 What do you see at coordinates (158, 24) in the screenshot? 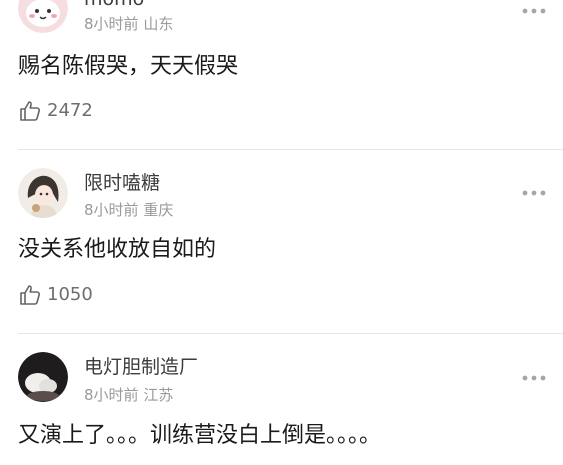
I see `comment-location: 山东` at bounding box center [158, 24].